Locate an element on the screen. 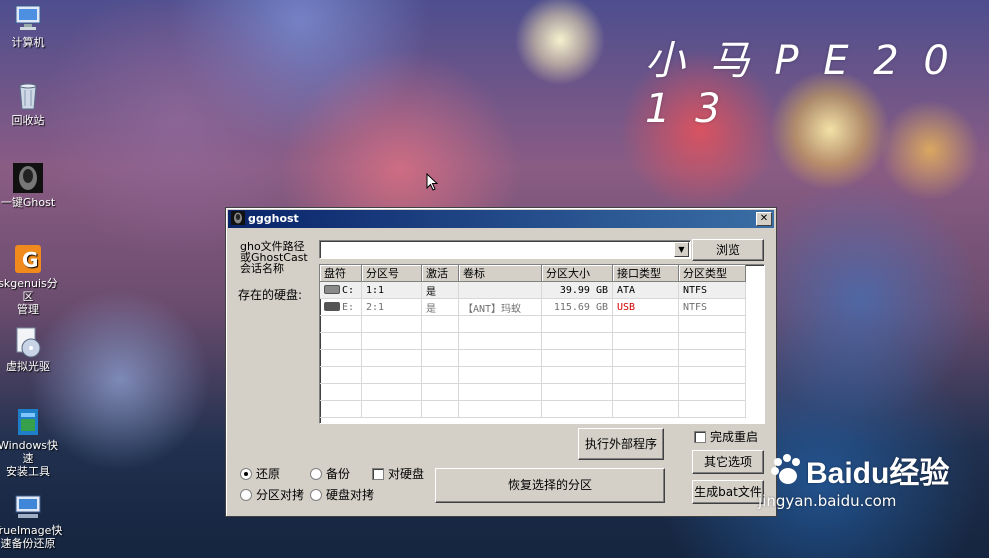 This screenshot has width=989, height=558. desktop-icon-label: 一键Ghost is located at coordinates (28, 202).